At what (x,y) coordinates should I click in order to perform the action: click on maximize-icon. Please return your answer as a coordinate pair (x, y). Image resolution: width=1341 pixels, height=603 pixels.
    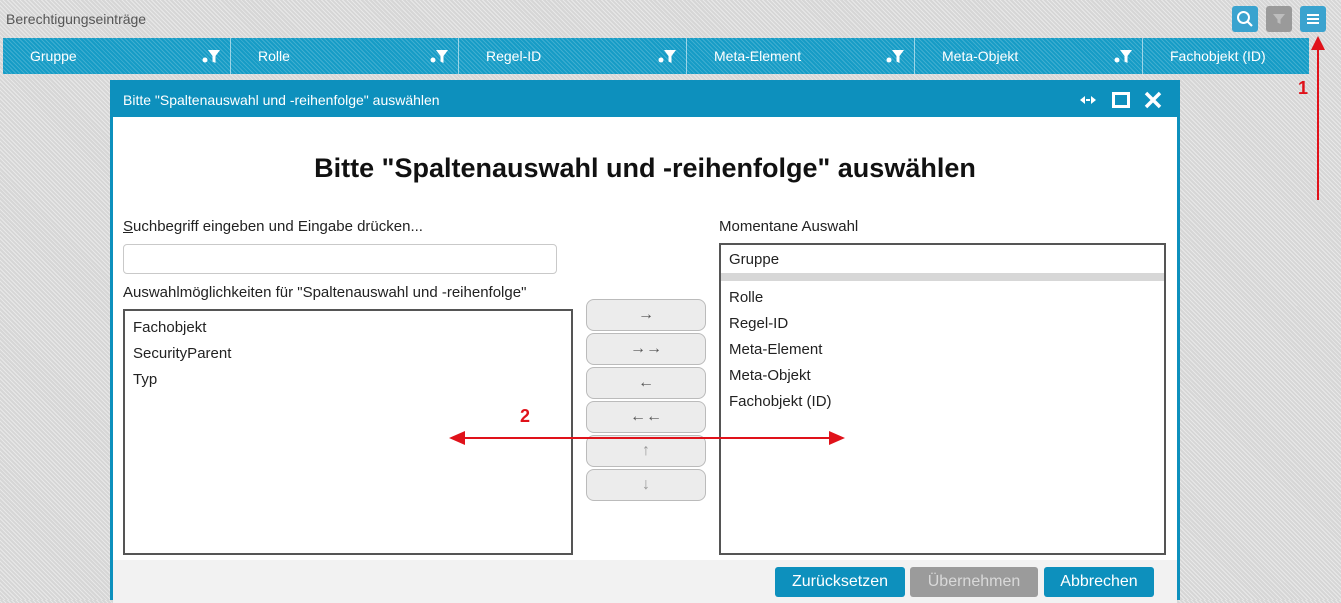
    Looking at the image, I should click on (1121, 100).